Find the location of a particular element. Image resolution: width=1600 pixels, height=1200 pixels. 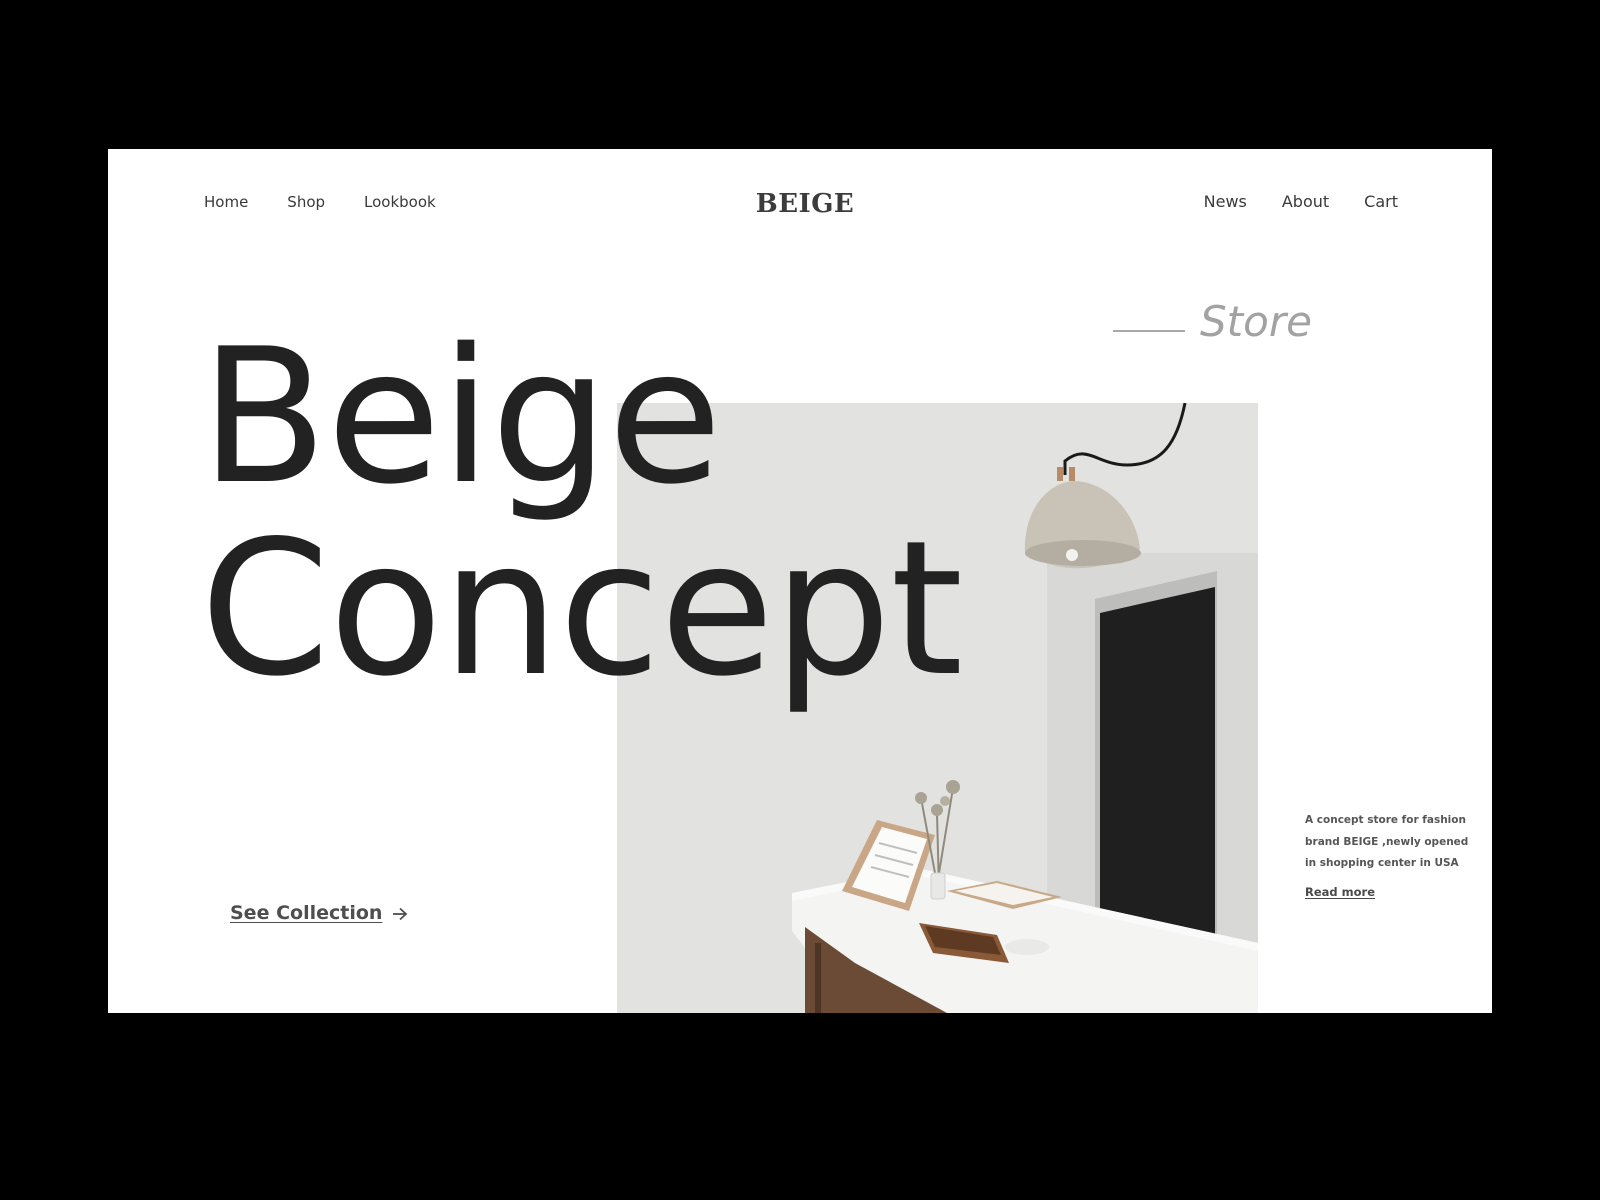

see-collection-link: See Collection is located at coordinates (319, 913).